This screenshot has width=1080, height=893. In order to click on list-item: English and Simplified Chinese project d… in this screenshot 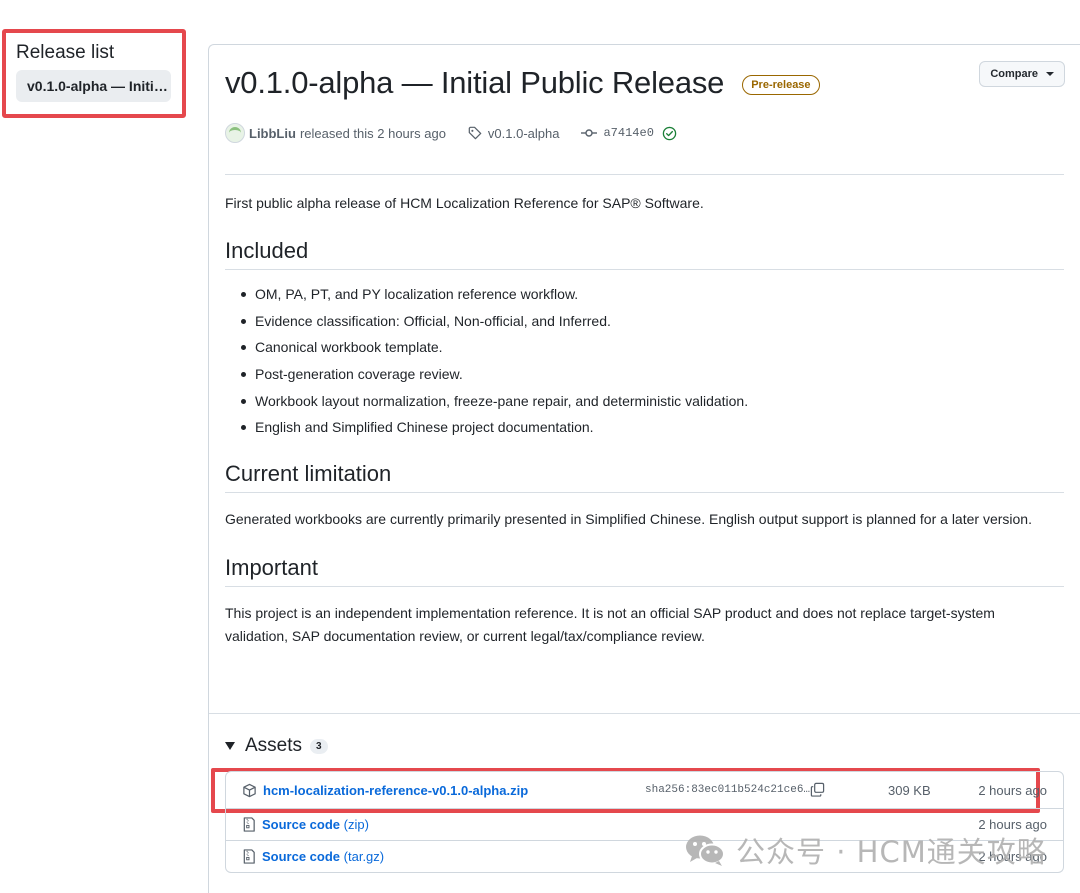, I will do `click(644, 427)`.